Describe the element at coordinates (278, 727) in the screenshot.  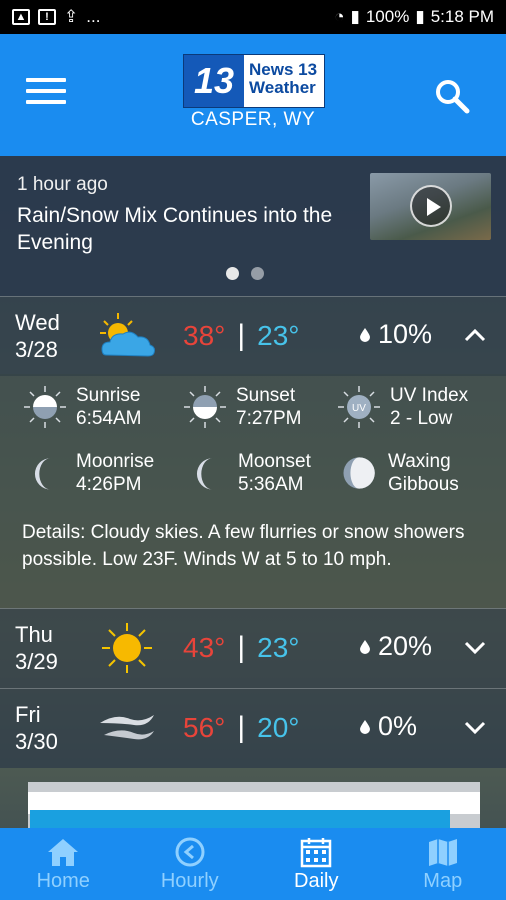
I see `low-temp: 20°` at that location.